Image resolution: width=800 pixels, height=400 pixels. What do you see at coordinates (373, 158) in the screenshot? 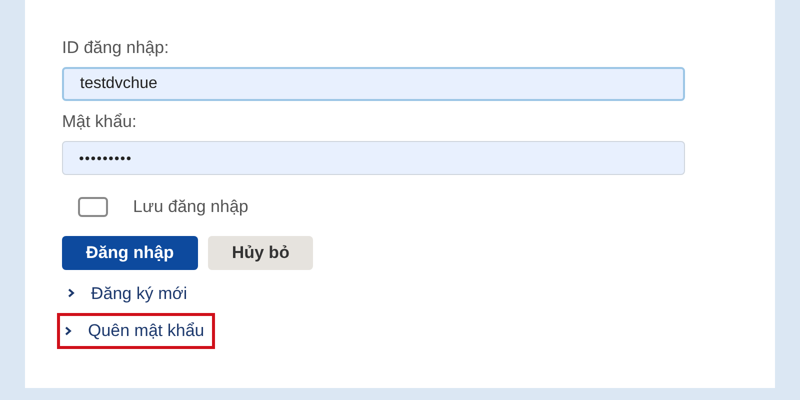
I see `password-field: •••••••••` at bounding box center [373, 158].